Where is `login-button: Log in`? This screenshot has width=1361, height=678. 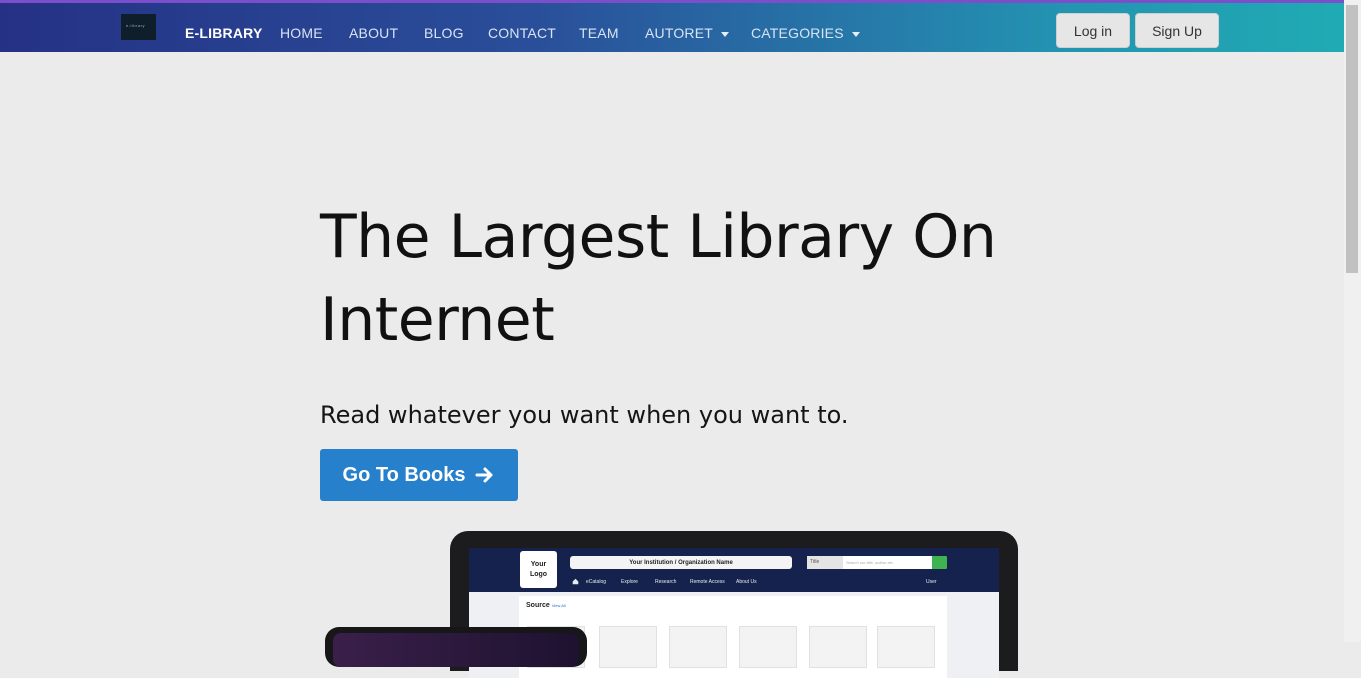 login-button: Log in is located at coordinates (1093, 30).